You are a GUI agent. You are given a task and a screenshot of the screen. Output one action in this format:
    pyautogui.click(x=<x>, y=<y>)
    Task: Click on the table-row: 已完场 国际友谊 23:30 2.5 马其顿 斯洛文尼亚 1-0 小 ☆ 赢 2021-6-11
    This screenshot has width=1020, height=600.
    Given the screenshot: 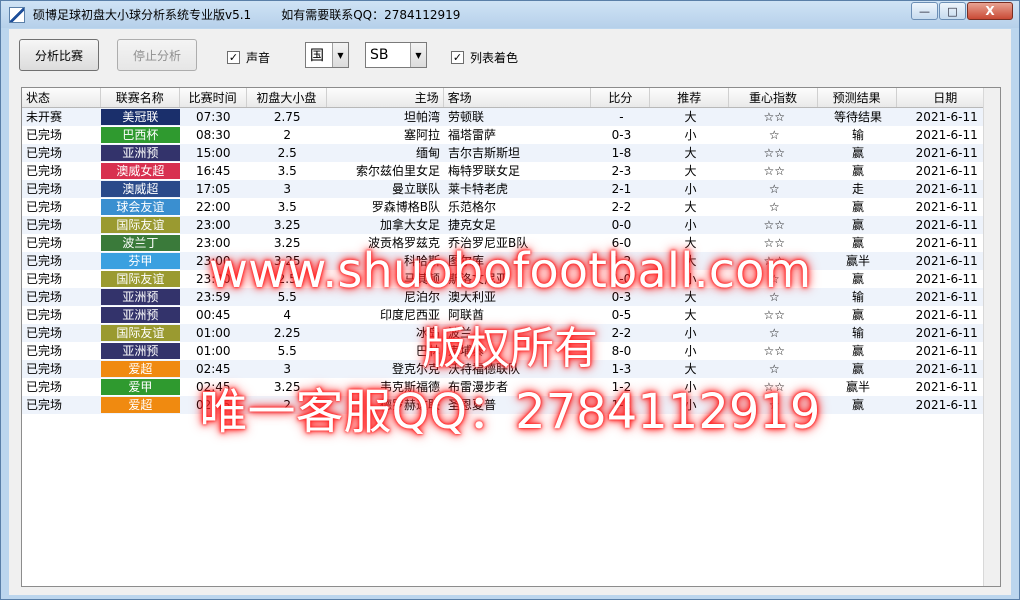 What is the action you would take?
    pyautogui.click(x=511, y=279)
    